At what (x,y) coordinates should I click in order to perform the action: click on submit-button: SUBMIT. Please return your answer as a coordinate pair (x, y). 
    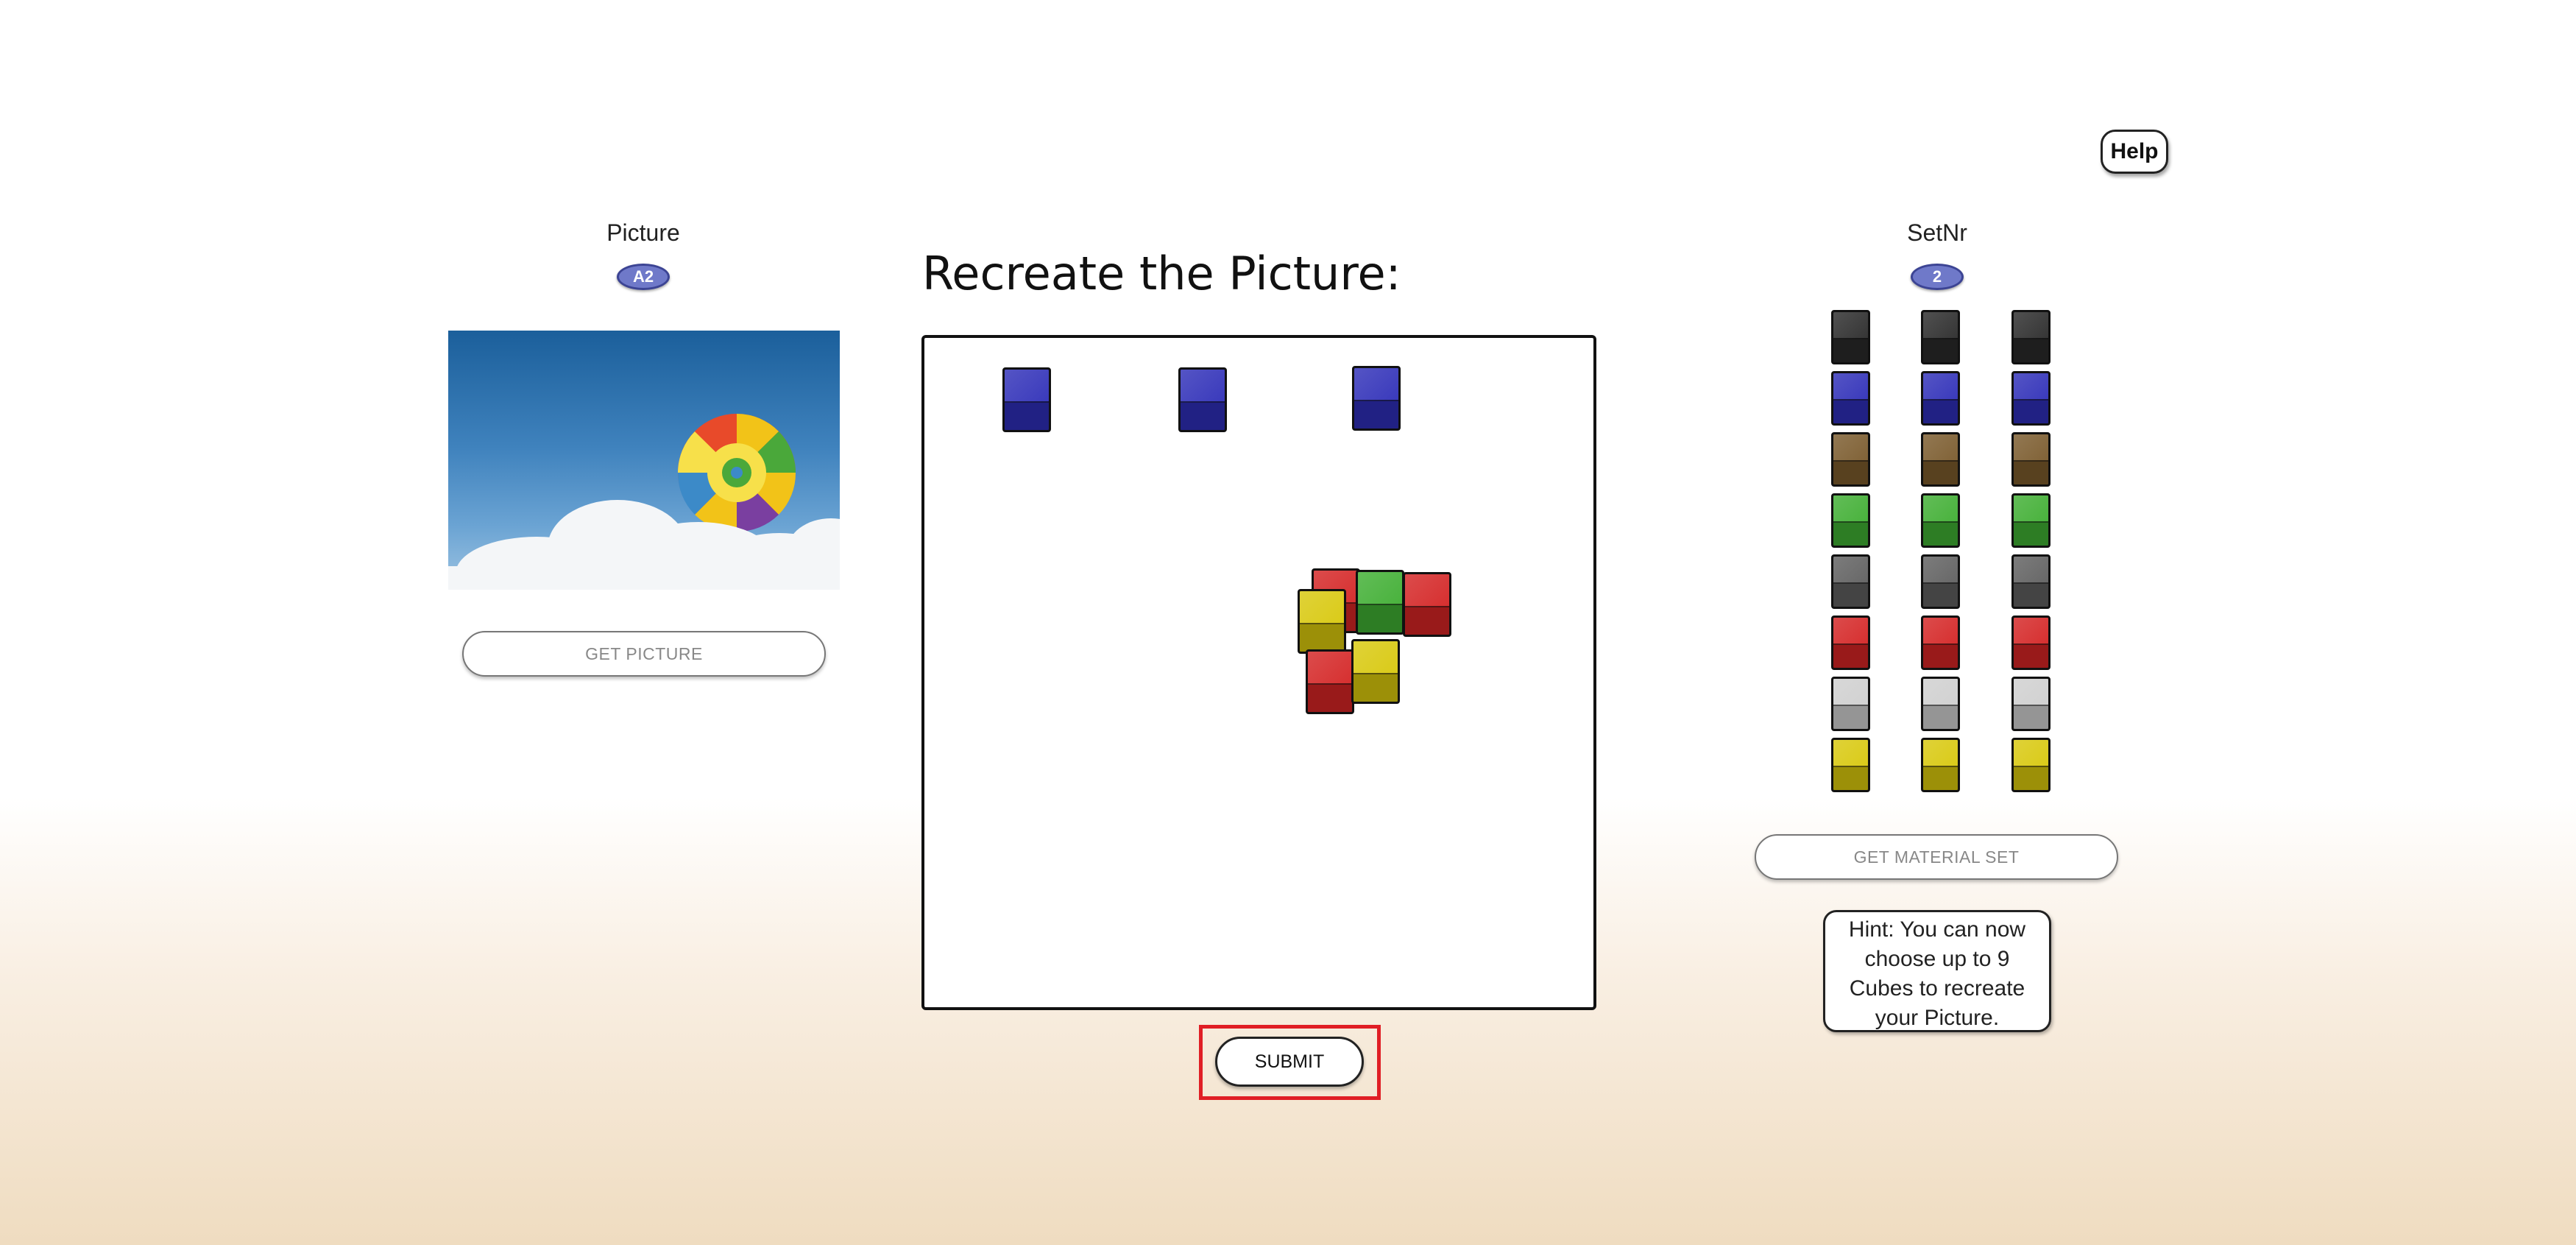
    Looking at the image, I should click on (1289, 1062).